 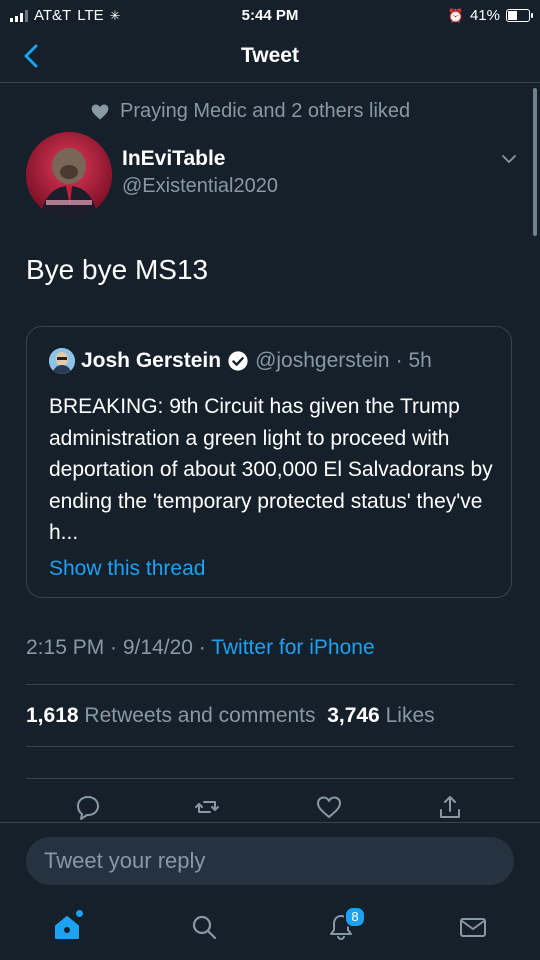 I want to click on quoted-avatar-image, so click(x=62, y=361).